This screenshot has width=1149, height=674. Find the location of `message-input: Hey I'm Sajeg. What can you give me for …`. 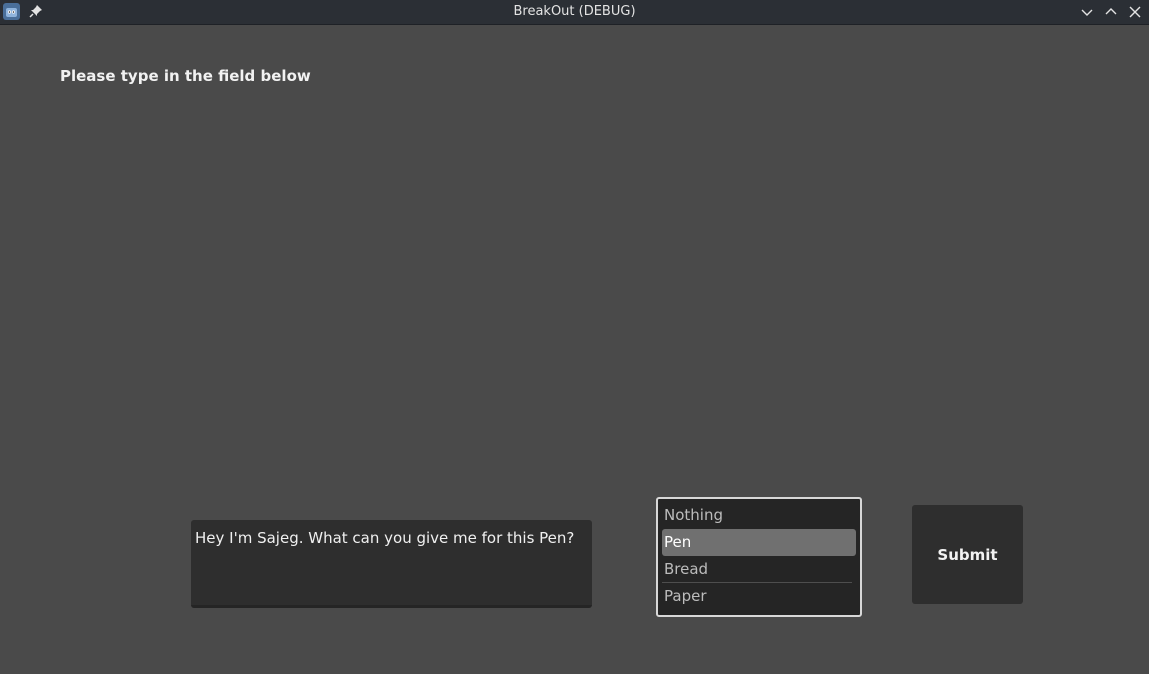

message-input: Hey I'm Sajeg. What can you give me for … is located at coordinates (391, 564).